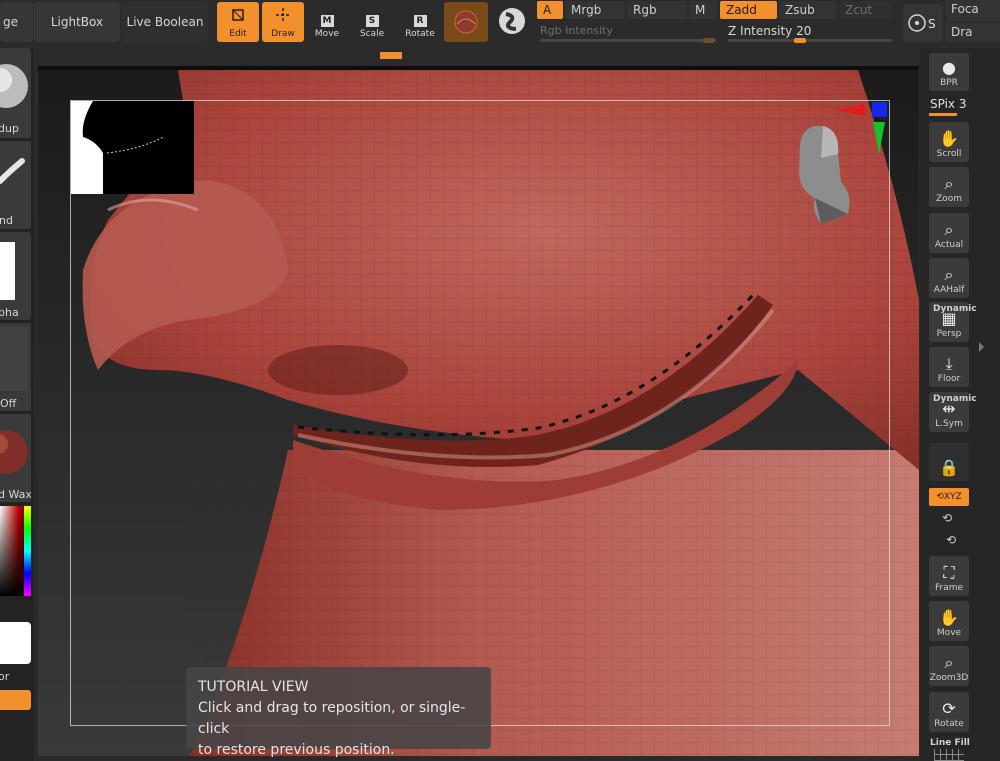 The width and height of the screenshot is (1000, 761). What do you see at coordinates (949, 187) in the screenshot?
I see `zoom-button: ⌕ Zoom` at bounding box center [949, 187].